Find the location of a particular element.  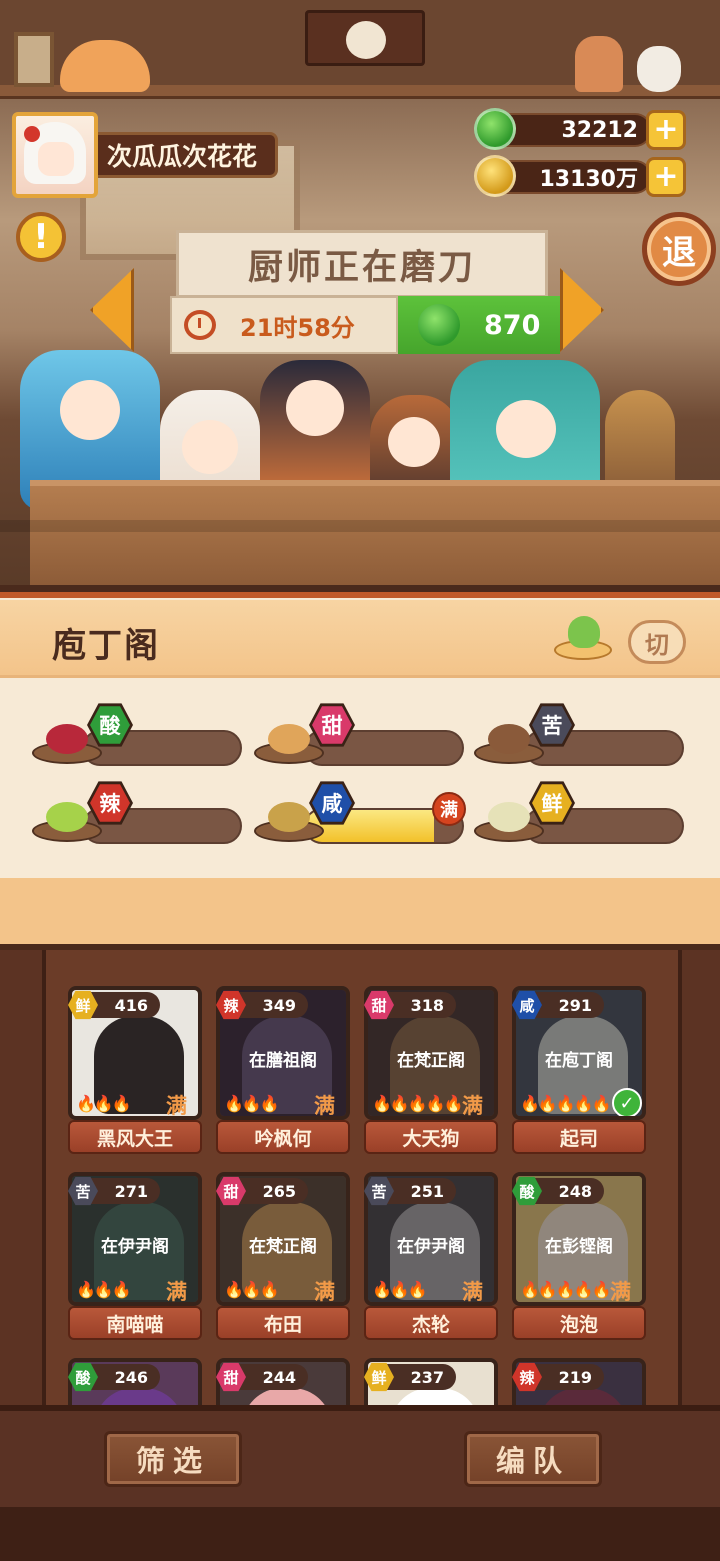

status-title: 厨师正在磨刀 is located at coordinates (361, 267).